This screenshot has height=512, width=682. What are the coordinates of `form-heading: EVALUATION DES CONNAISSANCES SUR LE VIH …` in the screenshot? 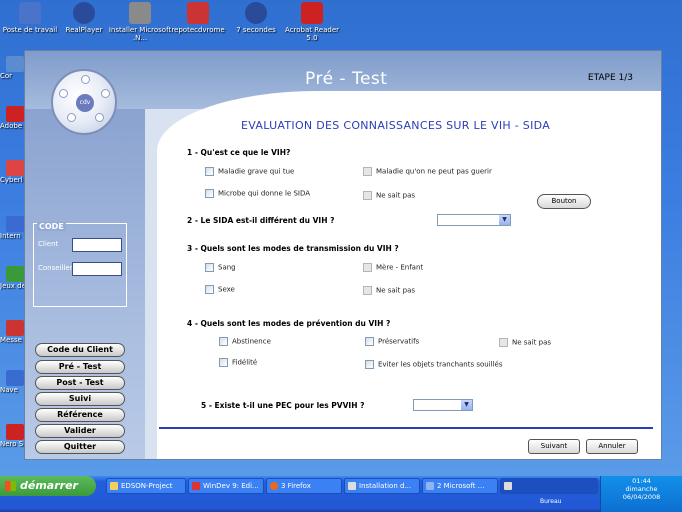 It's located at (396, 125).